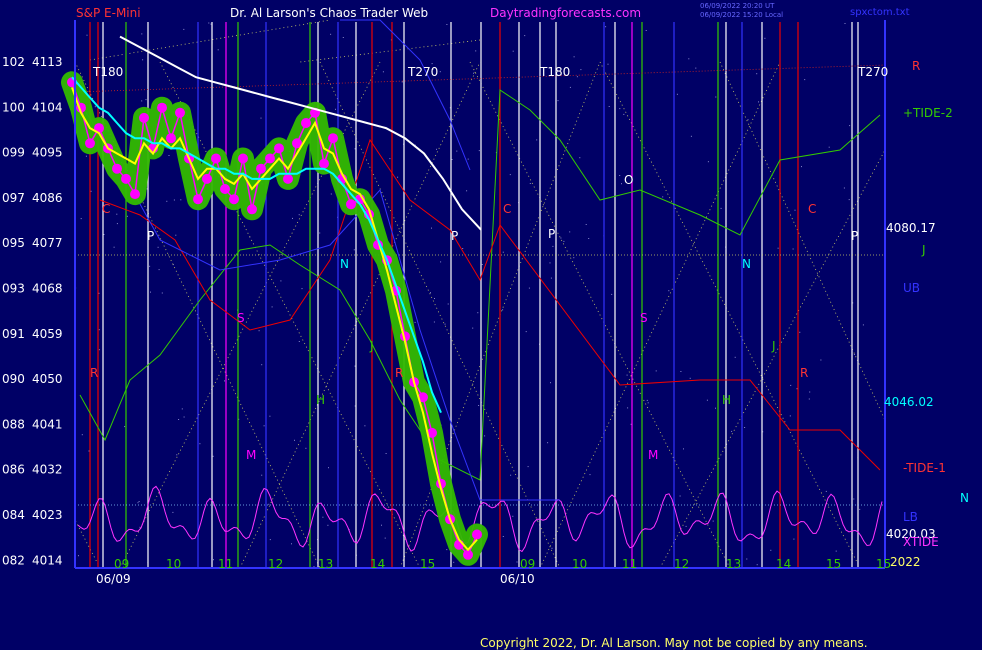 Image resolution: width=982 pixels, height=650 pixels. What do you see at coordinates (911, 228) in the screenshot?
I see `right-side-label: 4080.17` at bounding box center [911, 228].